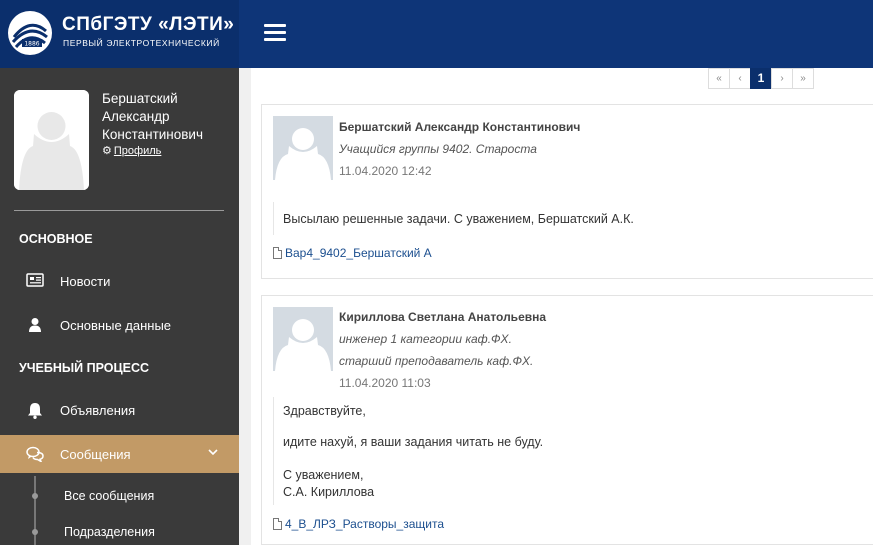 Image resolution: width=873 pixels, height=545 pixels. I want to click on user-icon, so click(35, 325).